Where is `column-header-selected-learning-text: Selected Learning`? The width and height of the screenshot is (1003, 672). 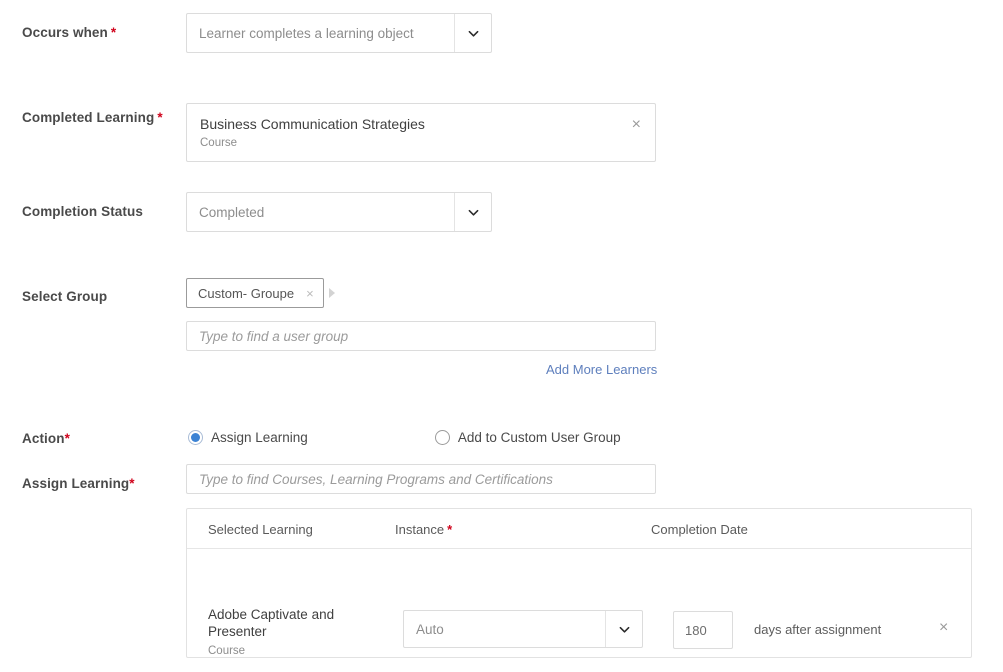 column-header-selected-learning-text: Selected Learning is located at coordinates (260, 529).